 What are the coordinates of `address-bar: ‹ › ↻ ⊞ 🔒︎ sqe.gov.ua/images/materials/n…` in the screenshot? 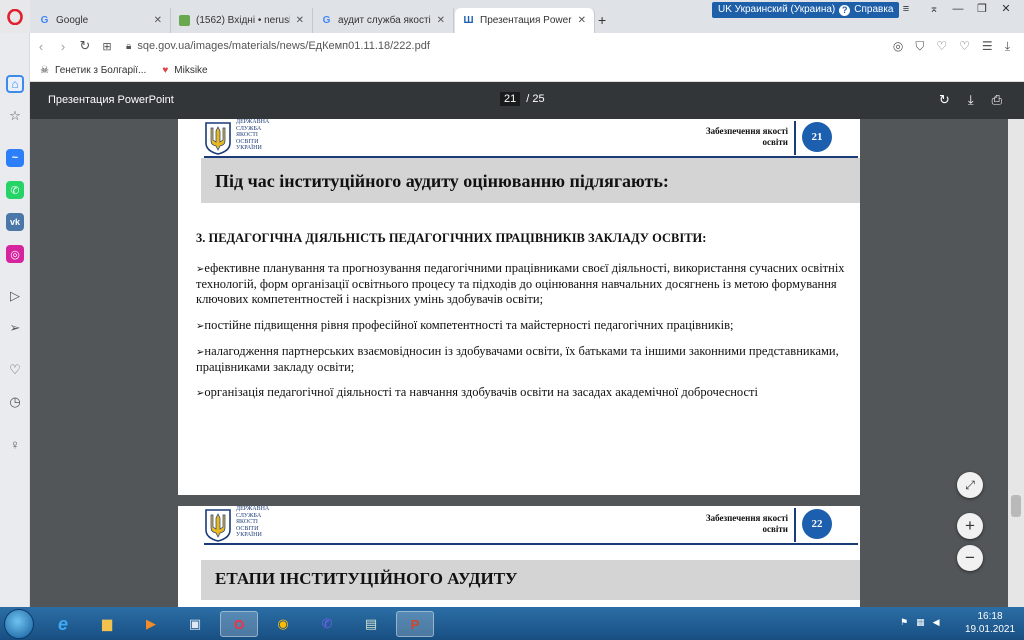 It's located at (527, 46).